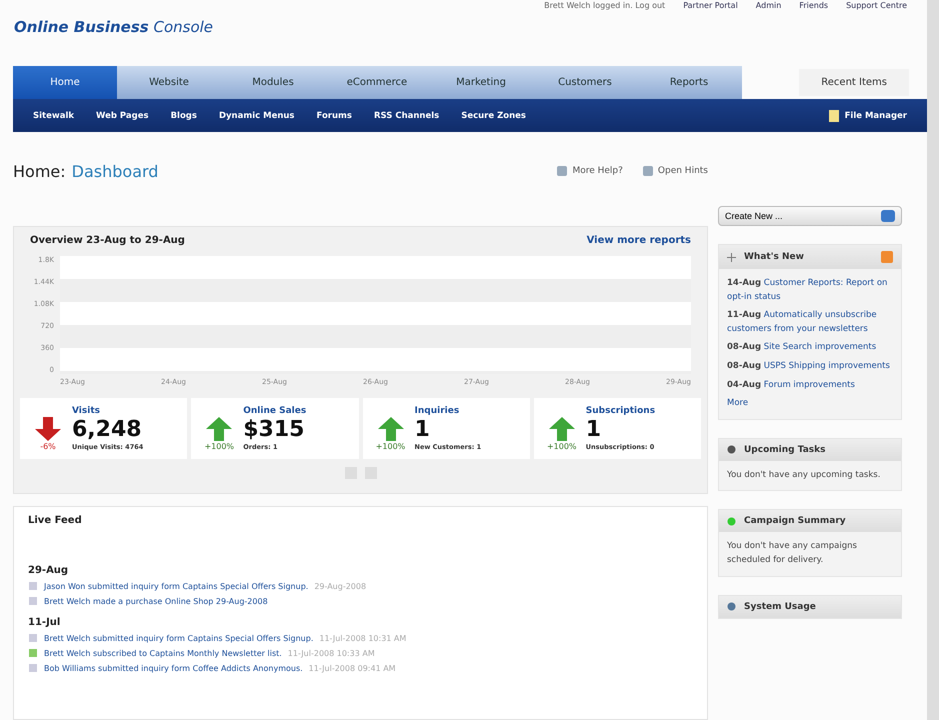  I want to click on help-link: Open Hints, so click(683, 171).